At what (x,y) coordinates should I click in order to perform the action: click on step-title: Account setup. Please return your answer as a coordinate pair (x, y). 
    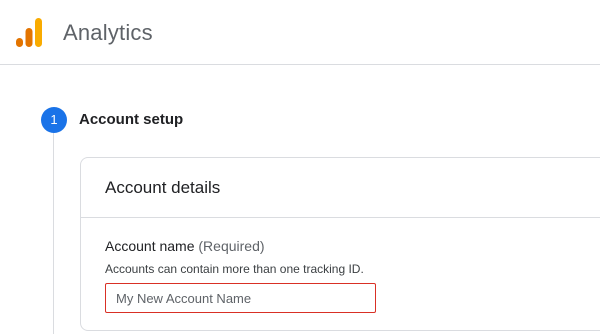
    Looking at the image, I should click on (131, 120).